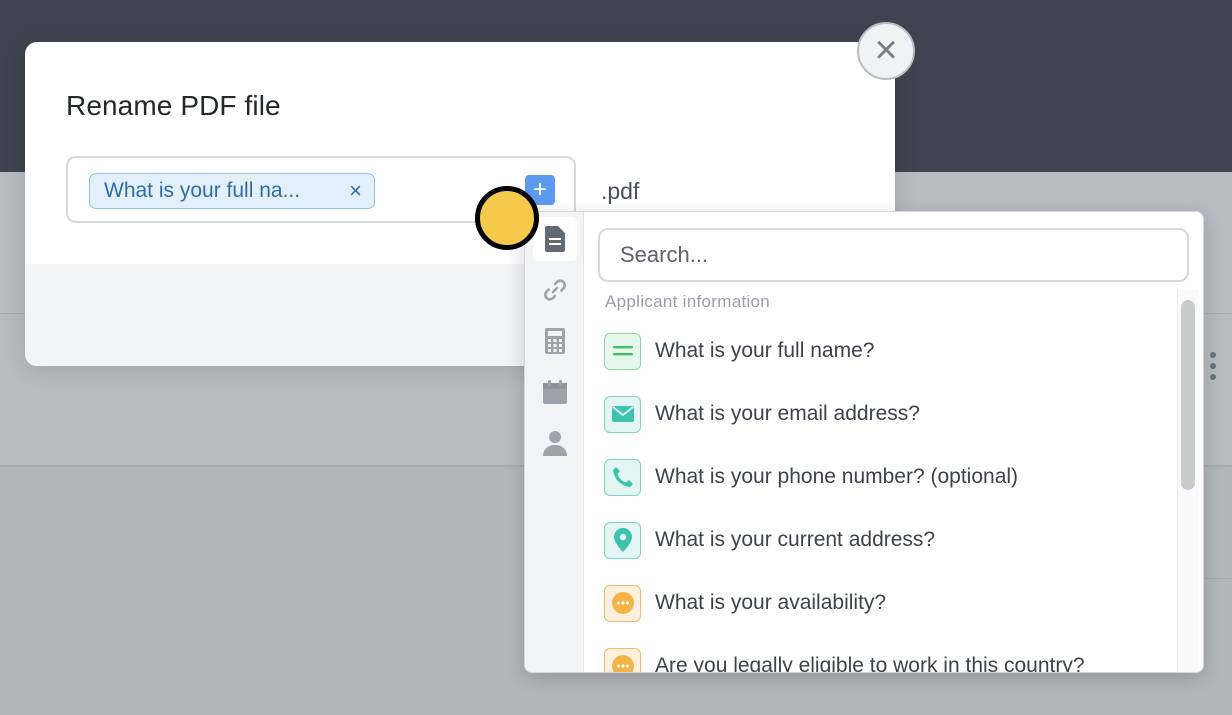 The image size is (1232, 715). Describe the element at coordinates (622, 477) in the screenshot. I see `phone-icon` at that location.